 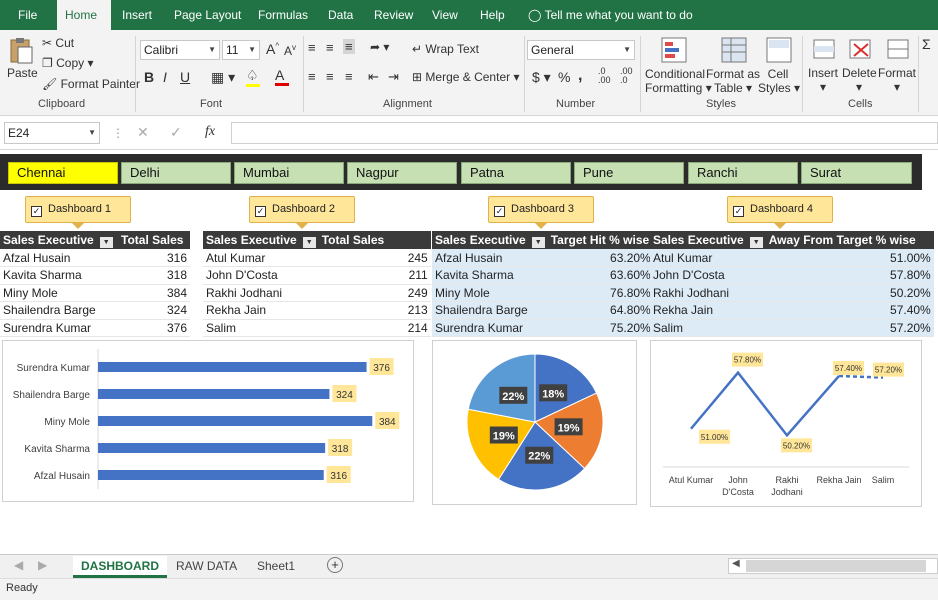 I want to click on insert-function-button: fx, so click(x=210, y=132).